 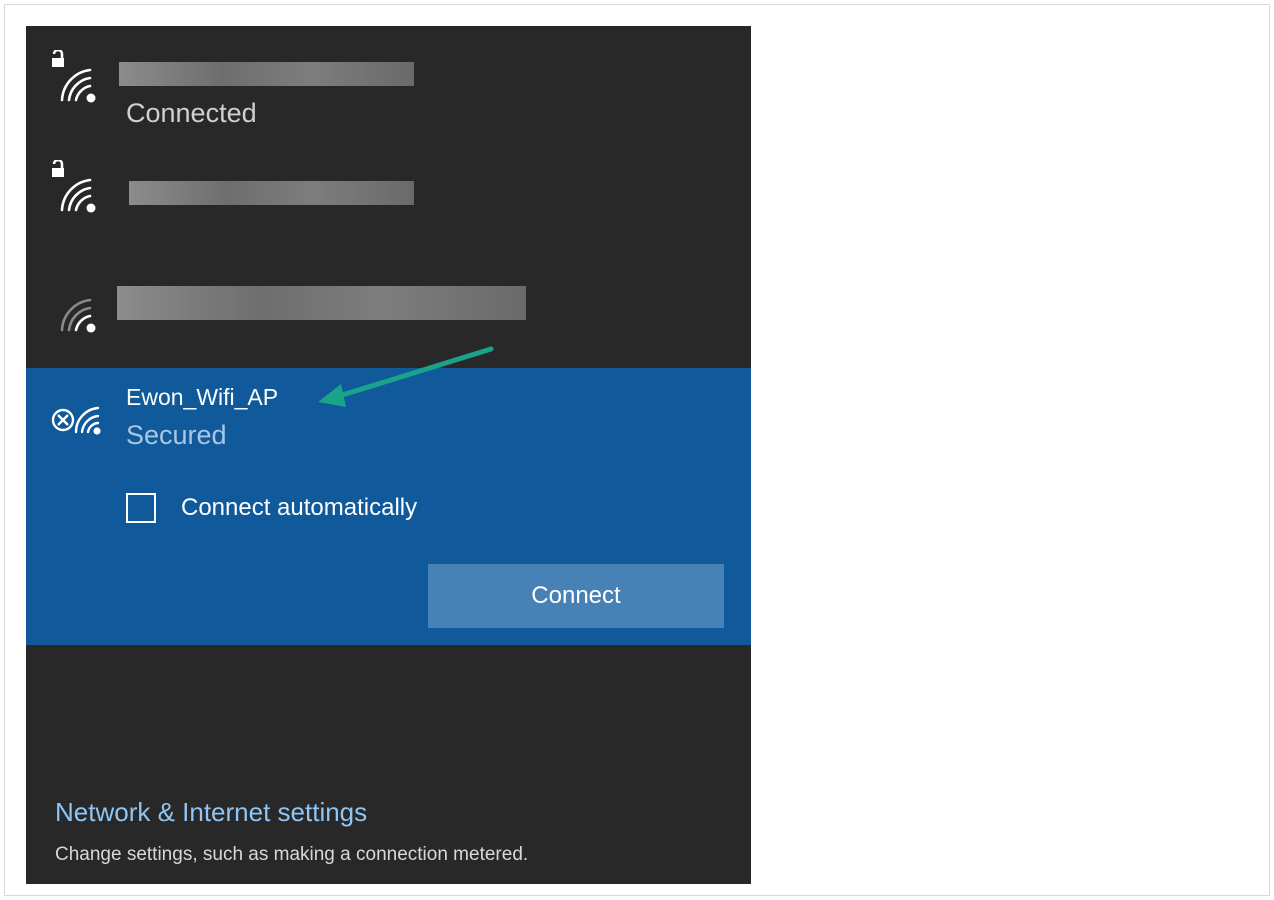 What do you see at coordinates (191, 113) in the screenshot?
I see `network-status: Connected` at bounding box center [191, 113].